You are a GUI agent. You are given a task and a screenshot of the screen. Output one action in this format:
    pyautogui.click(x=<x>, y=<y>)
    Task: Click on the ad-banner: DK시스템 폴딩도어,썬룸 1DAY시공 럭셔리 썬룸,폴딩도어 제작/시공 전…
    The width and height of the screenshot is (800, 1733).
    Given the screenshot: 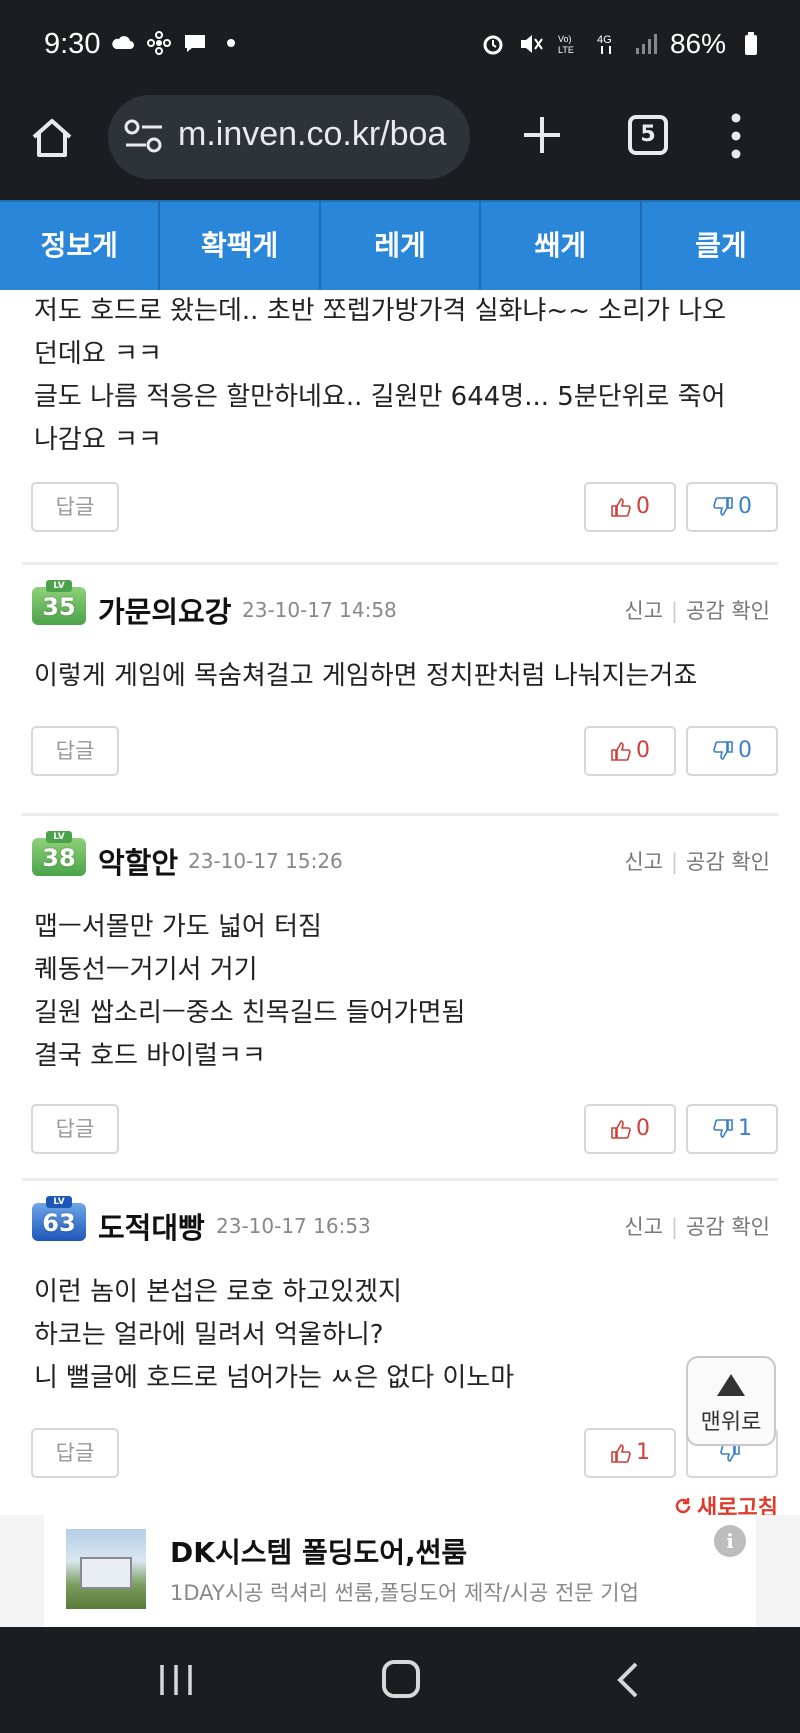 What is the action you would take?
    pyautogui.click(x=400, y=1571)
    